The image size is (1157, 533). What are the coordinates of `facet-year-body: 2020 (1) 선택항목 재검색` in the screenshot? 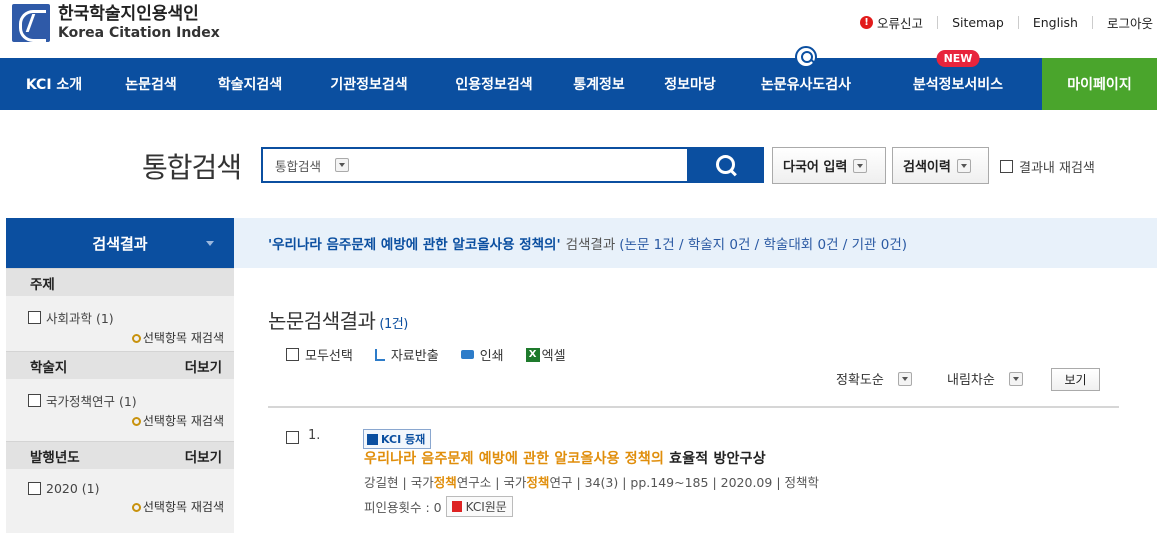 It's located at (120, 496).